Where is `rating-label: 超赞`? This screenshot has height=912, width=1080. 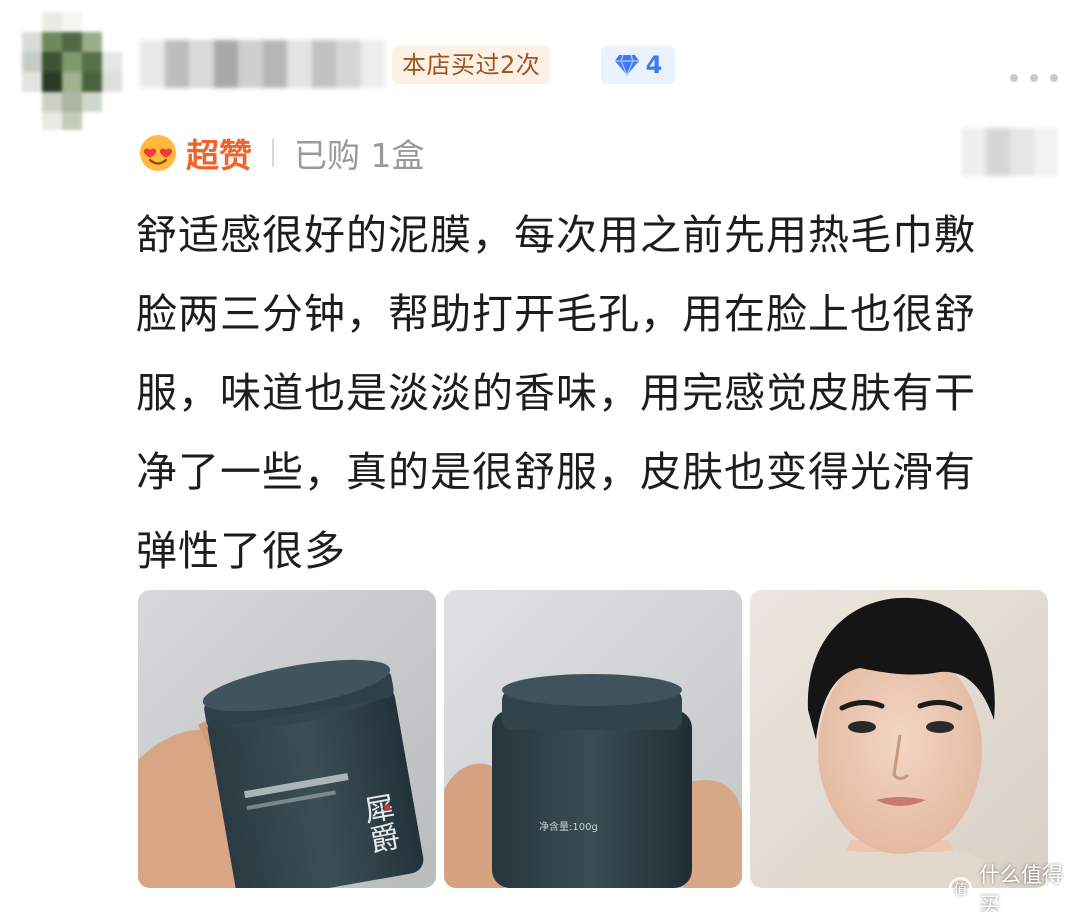
rating-label: 超赞 is located at coordinates (219, 155).